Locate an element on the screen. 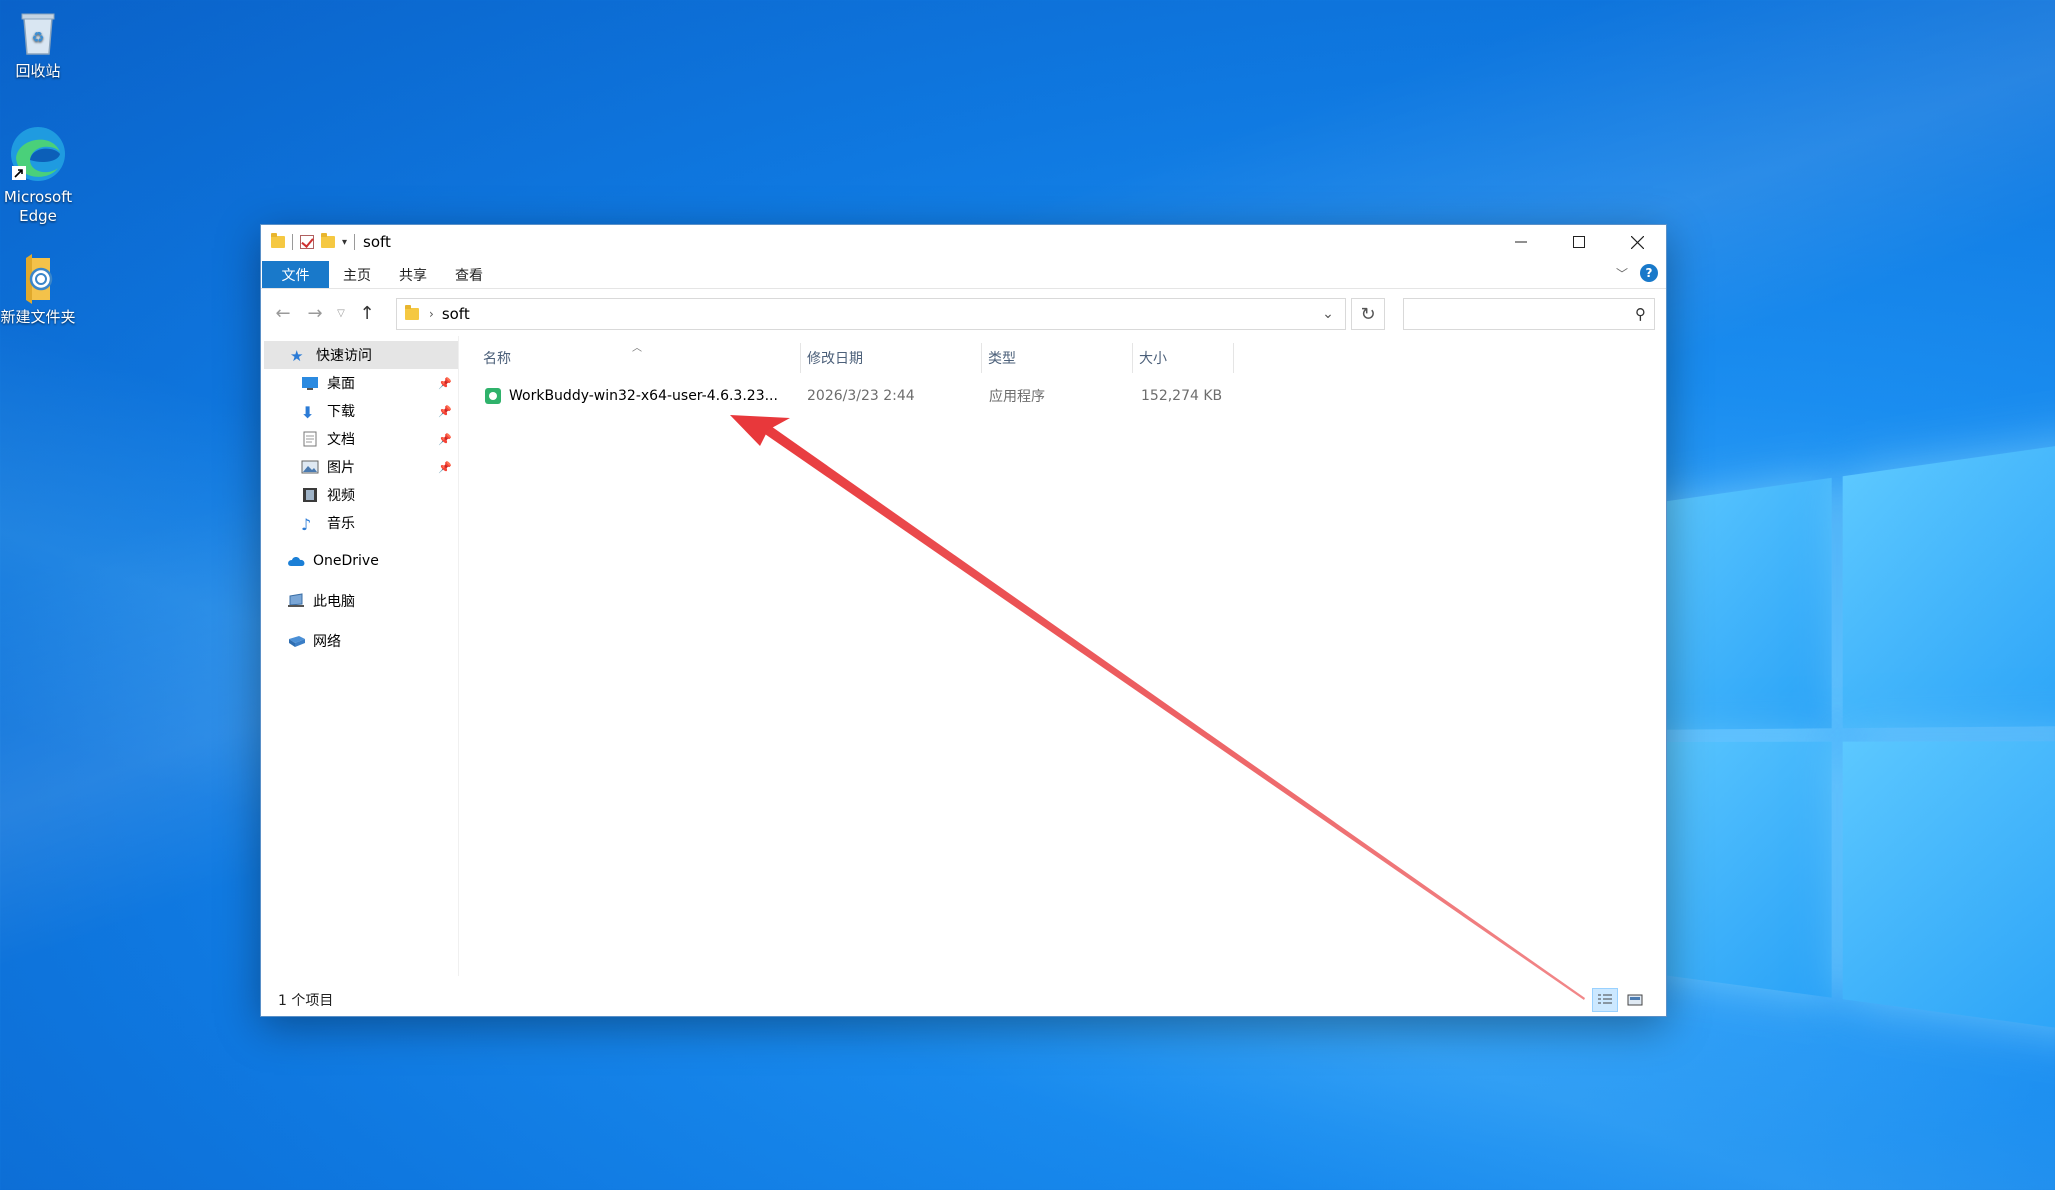  desktop-icon-label: 回收站 is located at coordinates (38, 71).